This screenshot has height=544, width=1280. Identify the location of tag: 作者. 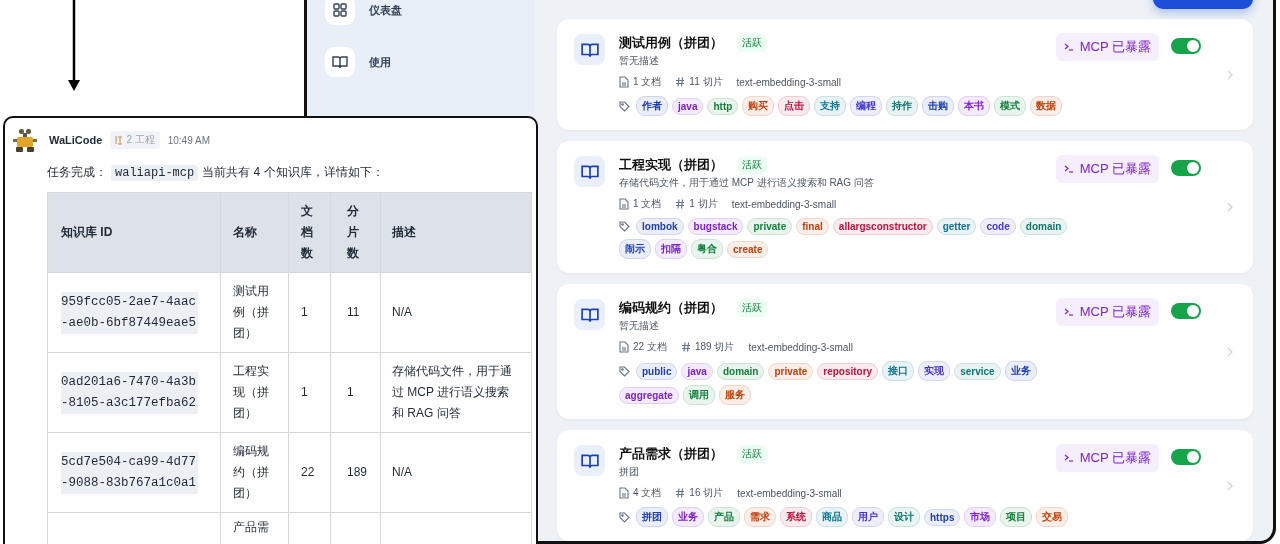
(652, 106).